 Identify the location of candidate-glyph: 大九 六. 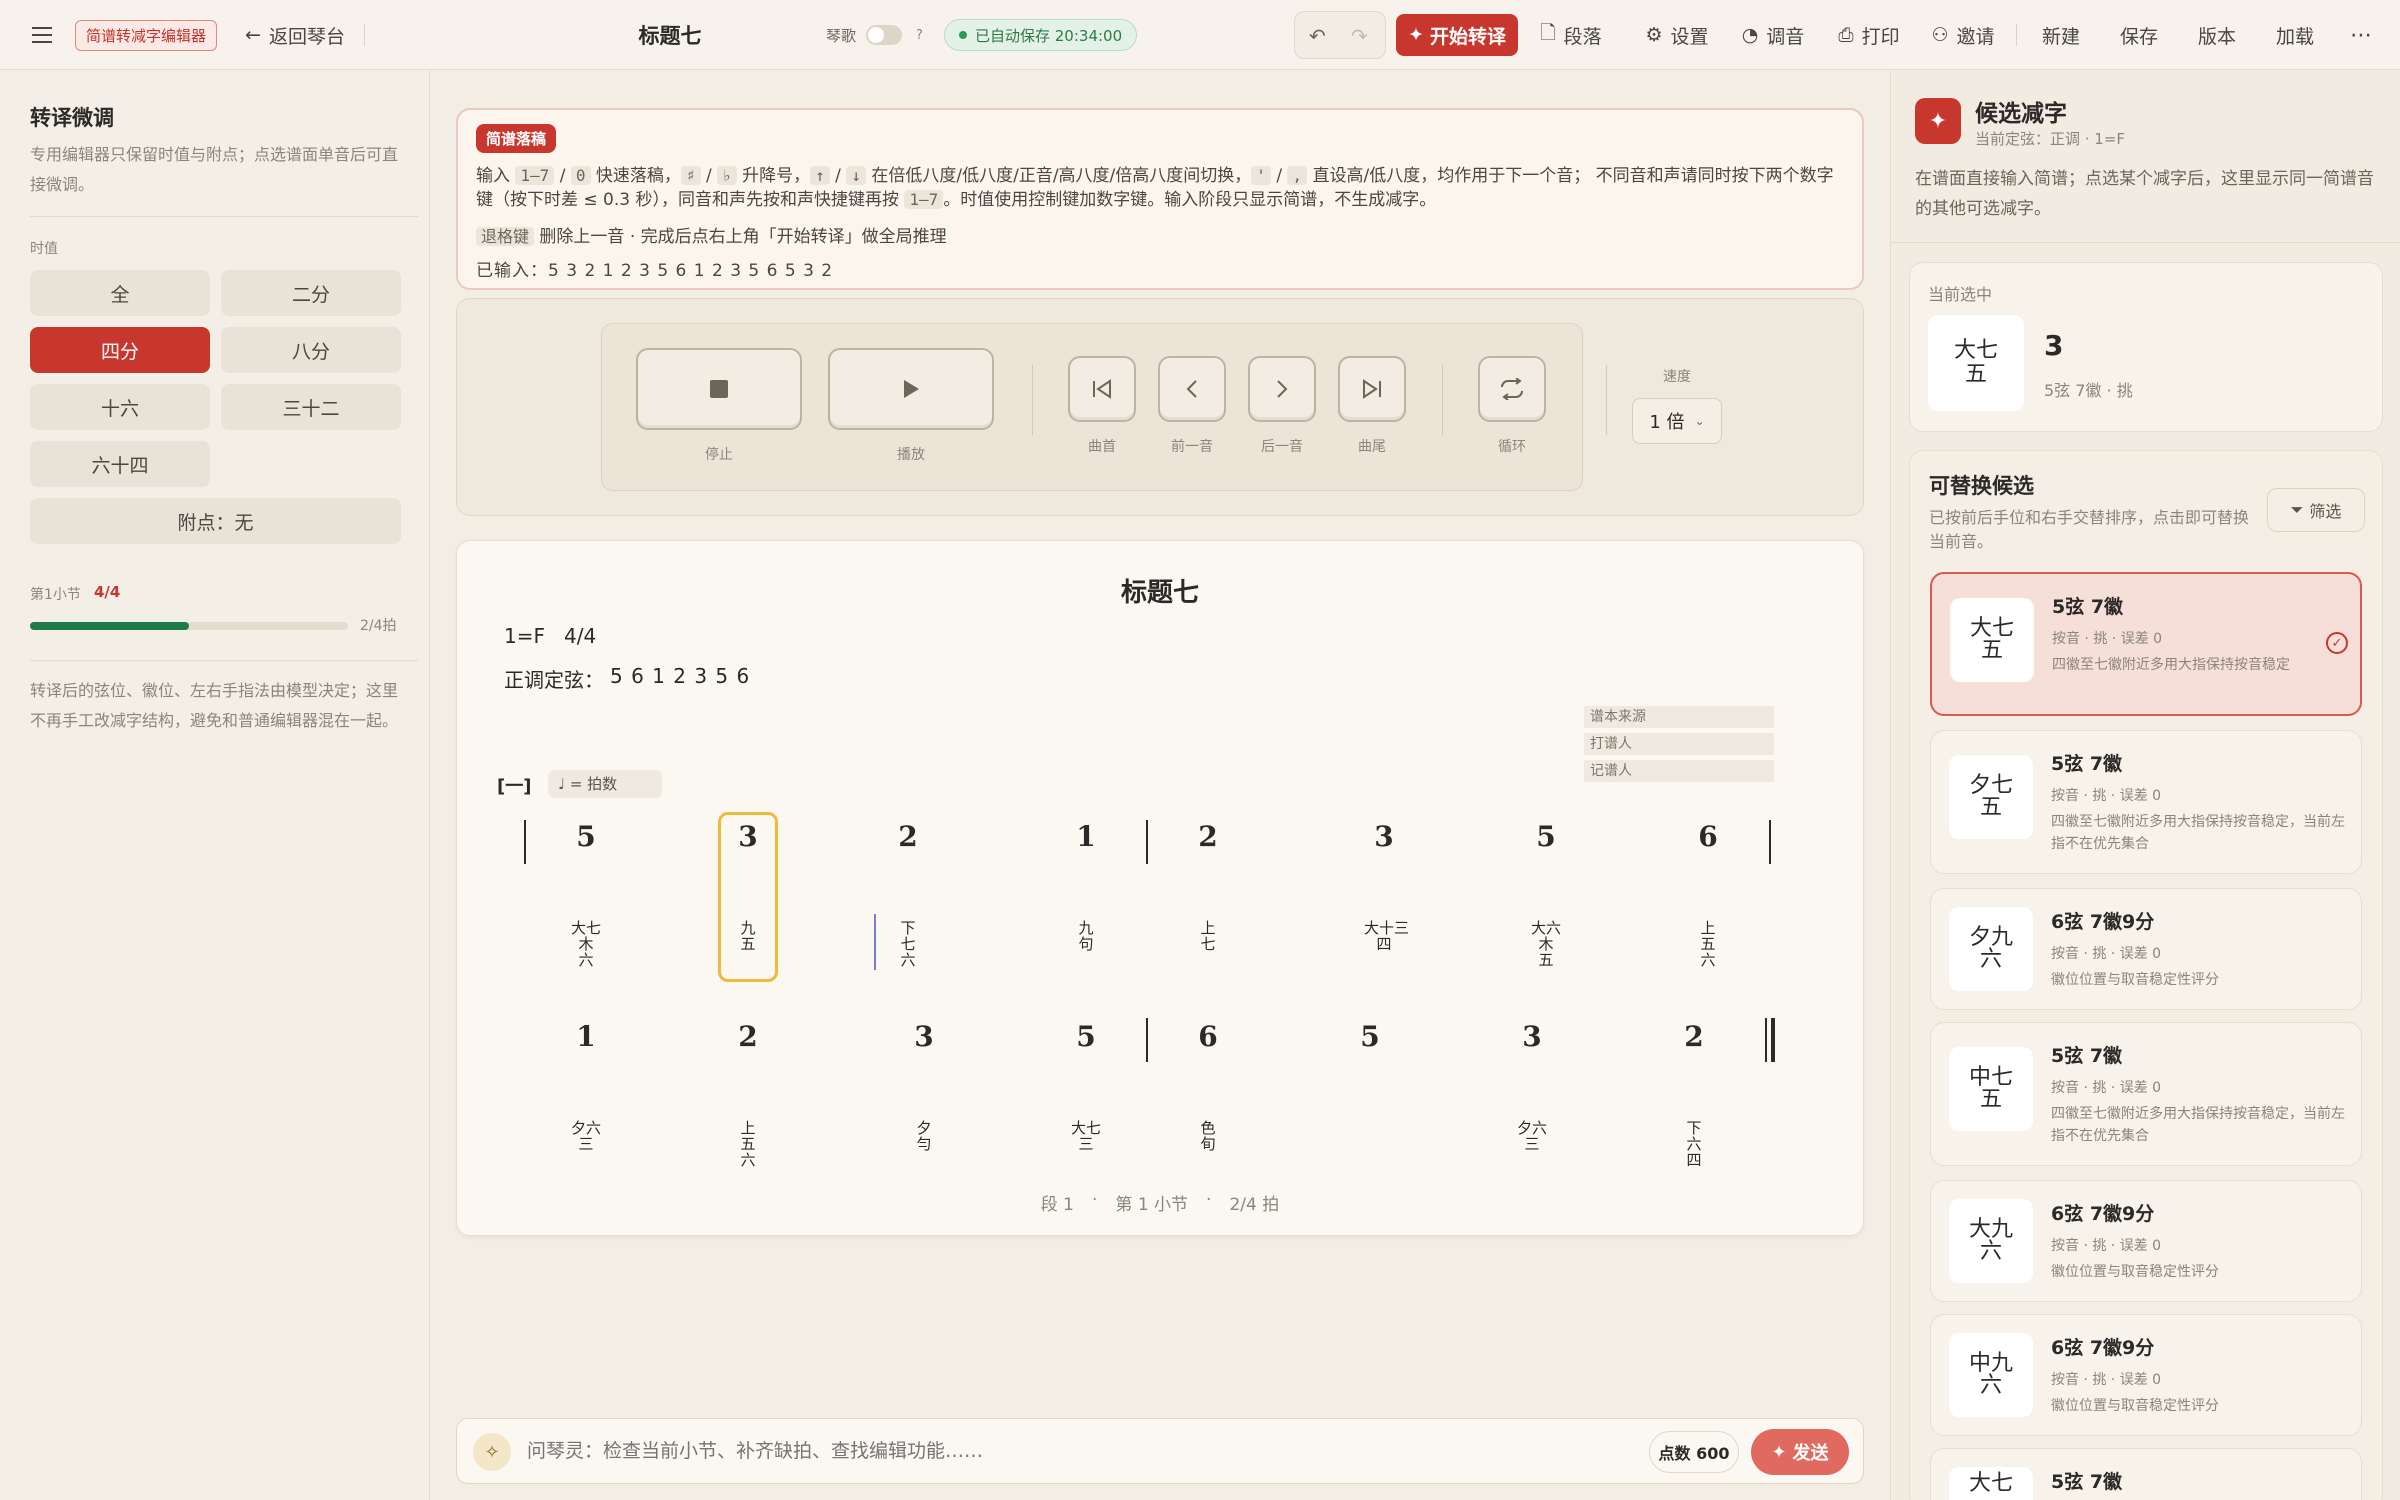
(1991, 1241).